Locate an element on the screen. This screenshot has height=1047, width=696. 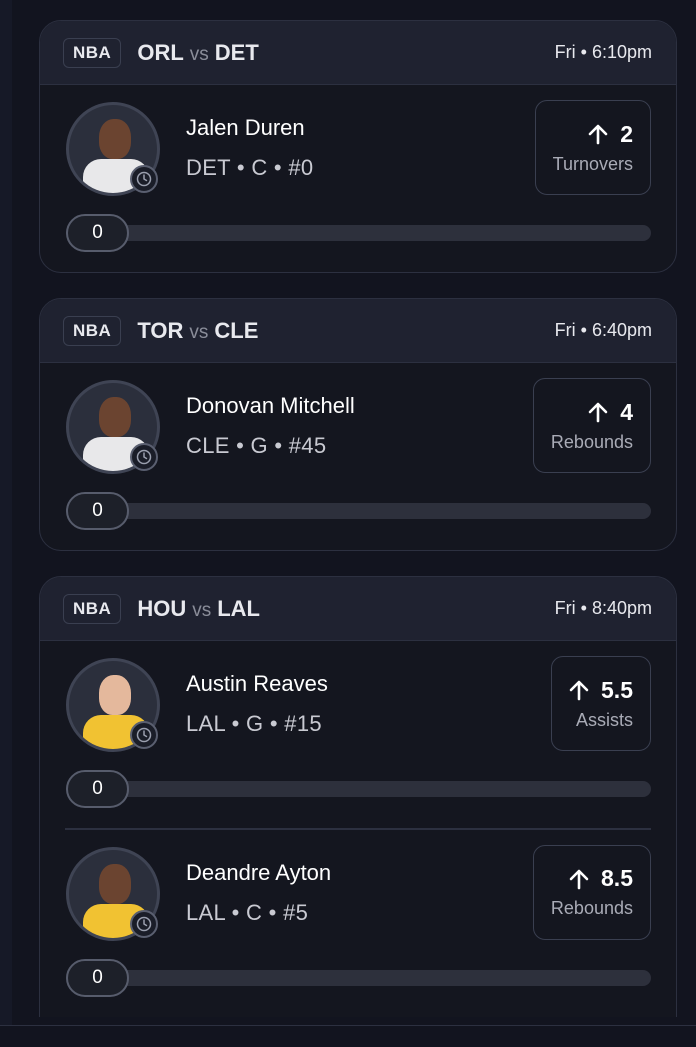
player-name: Deandre Ayton is located at coordinates (259, 872).